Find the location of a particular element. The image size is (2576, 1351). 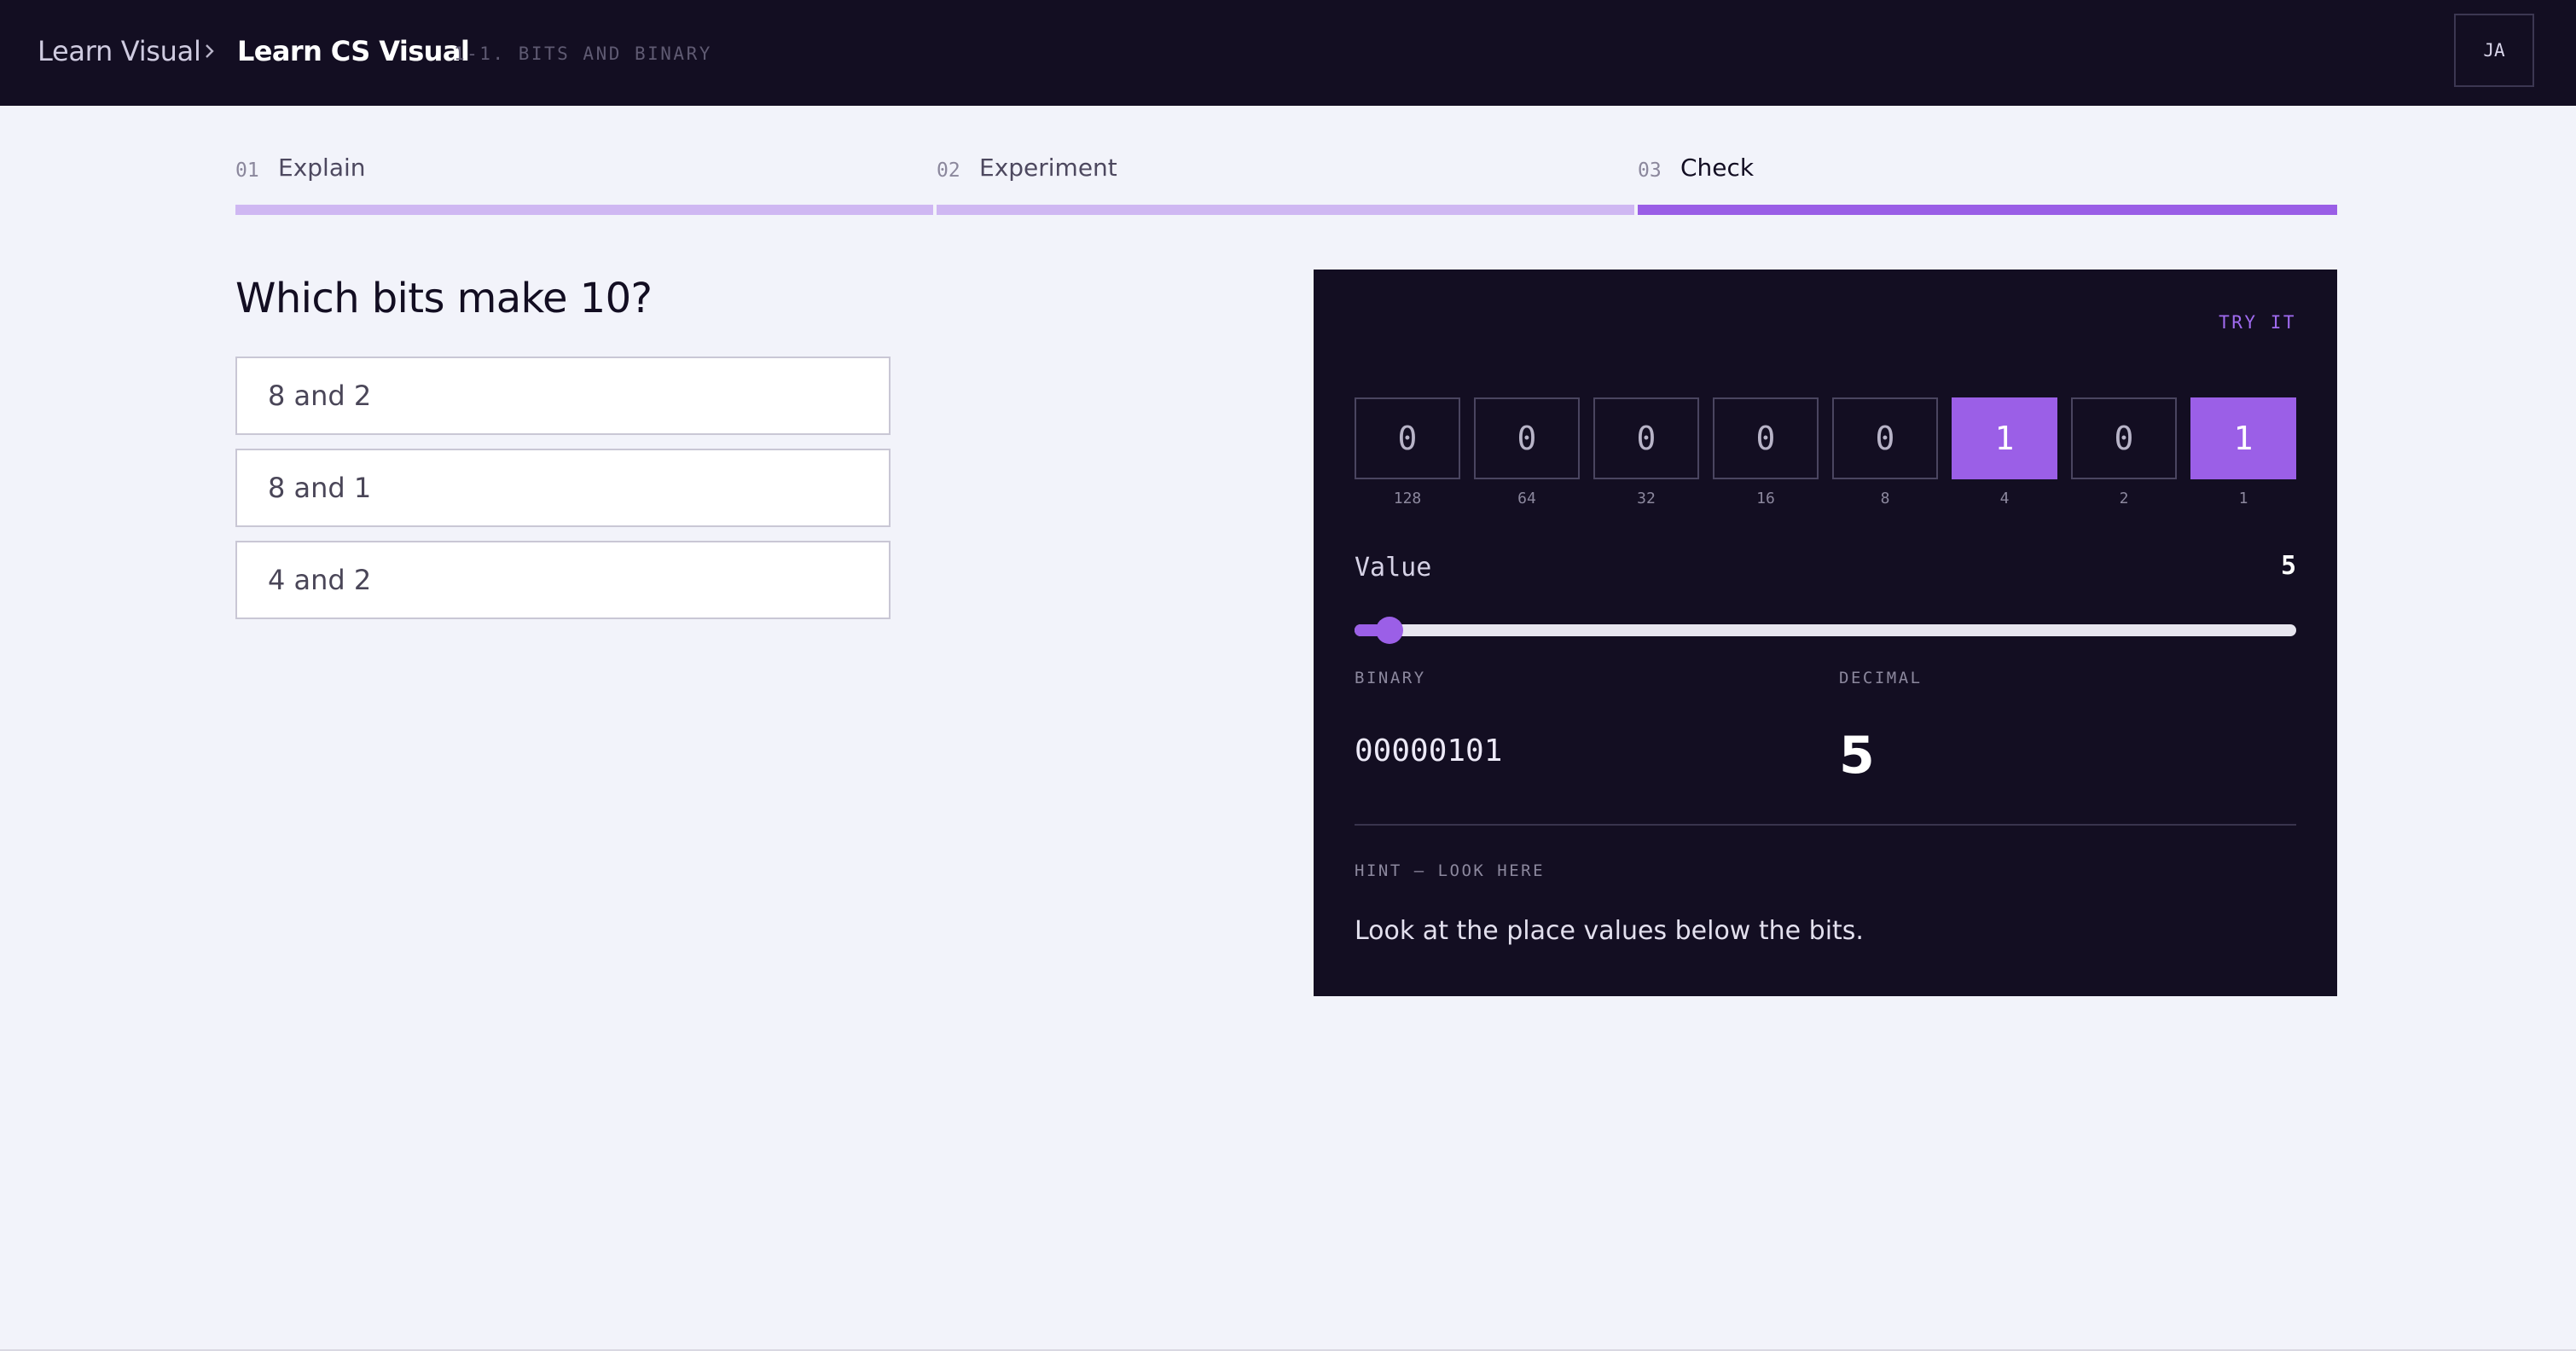

tab-experiment: 02 Experiment is located at coordinates (1285, 185).